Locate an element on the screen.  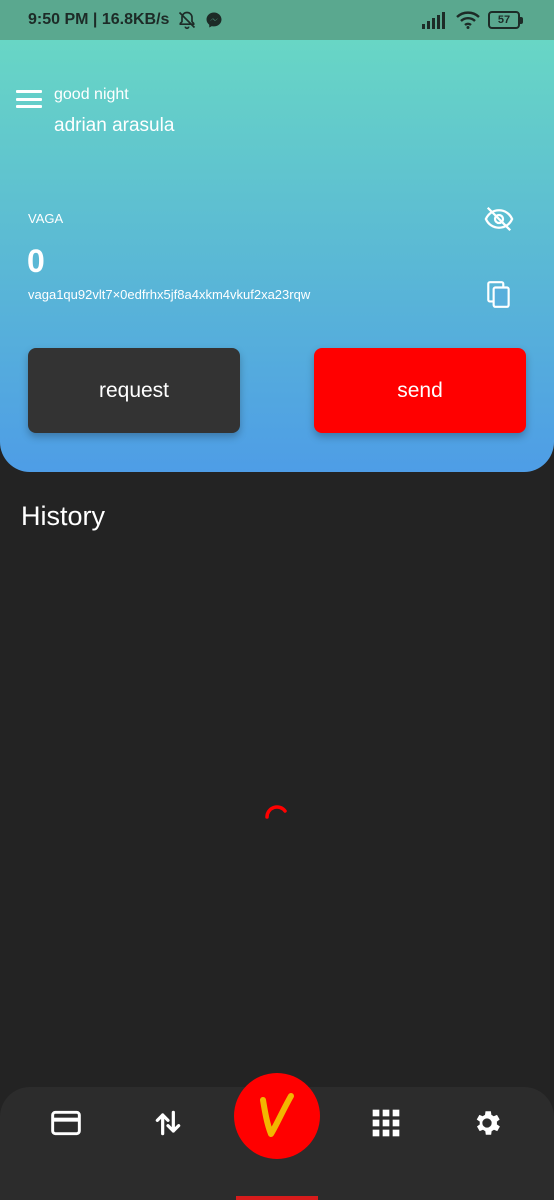
status-bar: 9:50 PM | 16.8KB/s 57 is located at coordinates (277, 20).